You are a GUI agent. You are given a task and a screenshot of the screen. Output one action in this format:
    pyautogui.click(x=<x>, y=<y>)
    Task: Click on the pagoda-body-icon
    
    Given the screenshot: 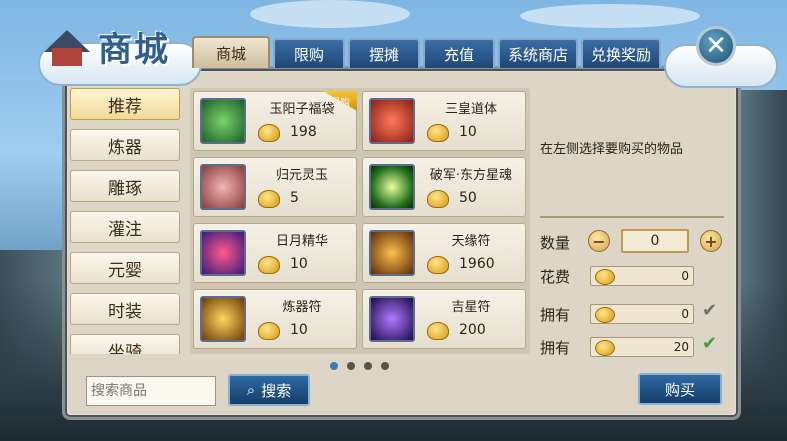 What is the action you would take?
    pyautogui.click(x=67, y=57)
    